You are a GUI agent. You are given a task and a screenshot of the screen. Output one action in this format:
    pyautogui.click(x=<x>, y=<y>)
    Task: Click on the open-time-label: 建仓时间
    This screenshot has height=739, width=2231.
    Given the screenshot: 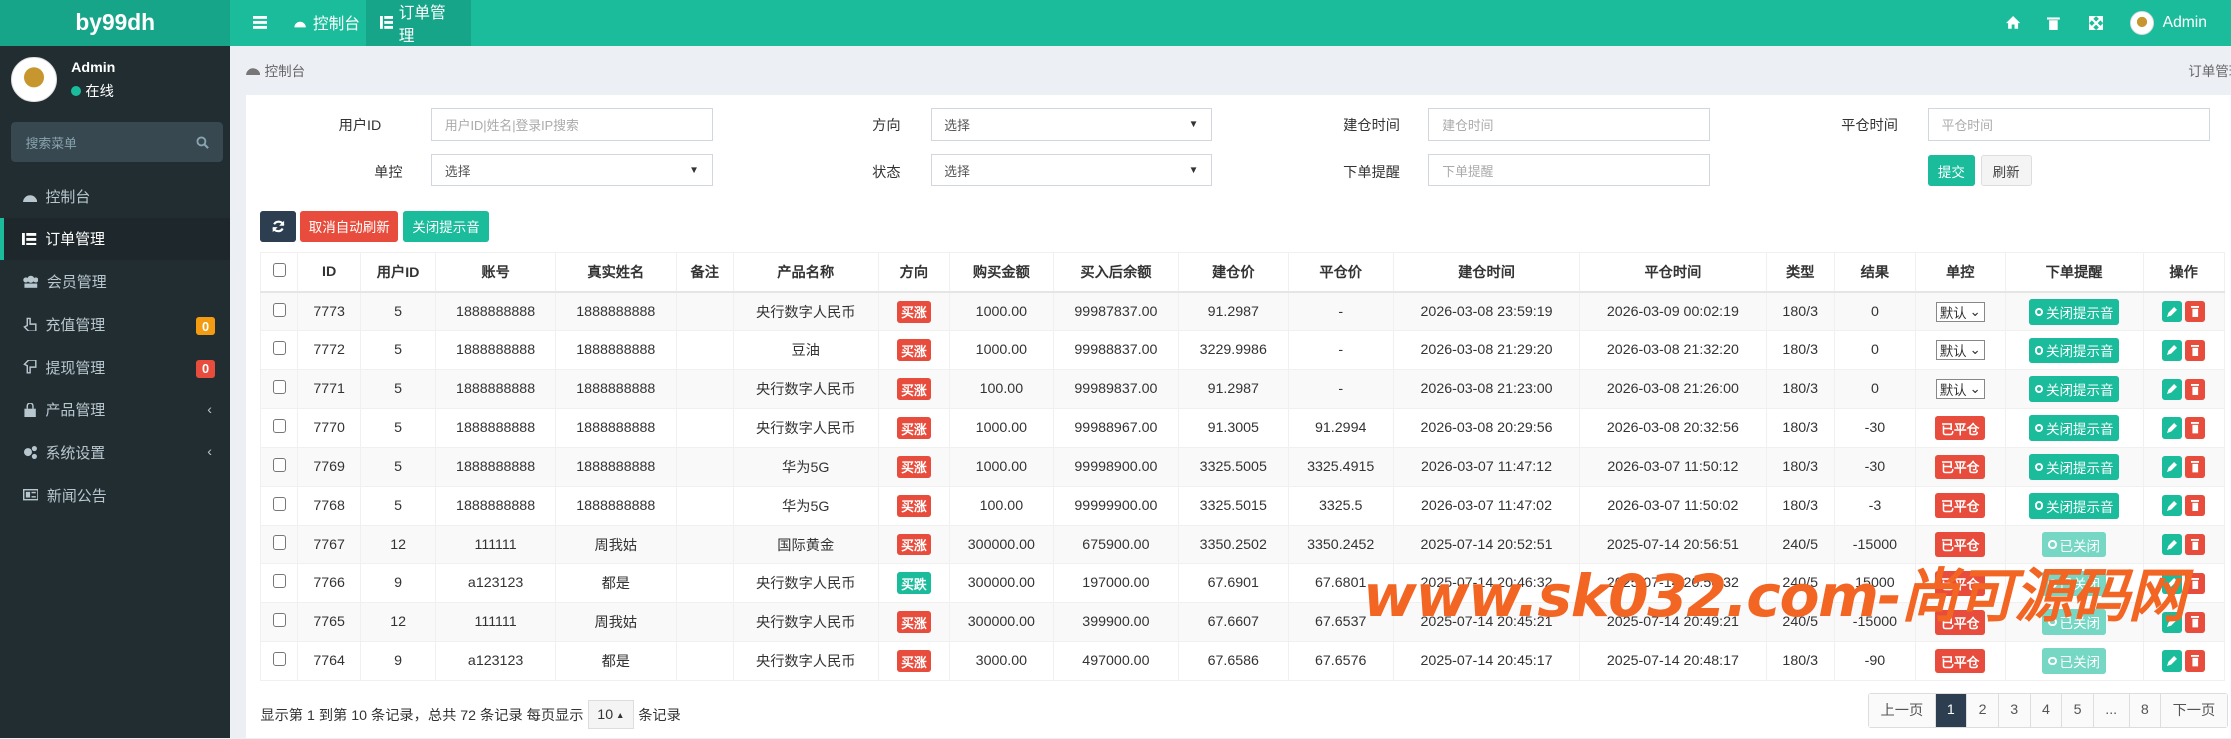 What is the action you would take?
    pyautogui.click(x=1372, y=126)
    